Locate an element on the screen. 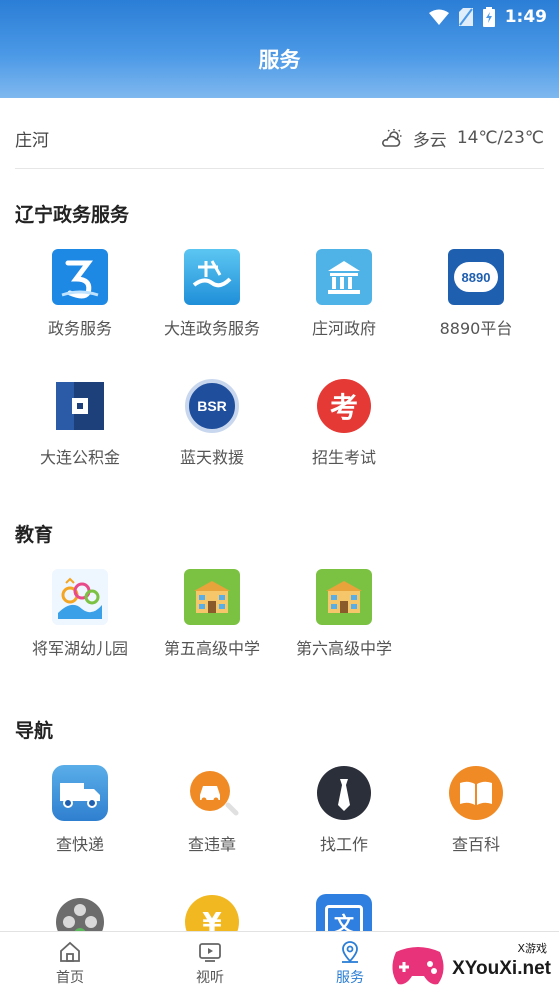  cloudy-sun-icon is located at coordinates (391, 138).